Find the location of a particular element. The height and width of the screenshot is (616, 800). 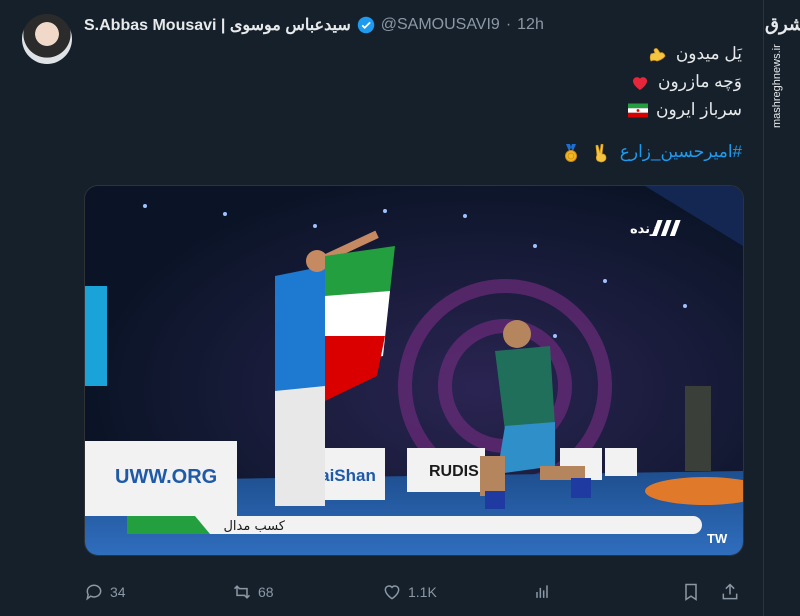

hashtag-line: #امیرحسین_زارع is located at coordinates (650, 152).